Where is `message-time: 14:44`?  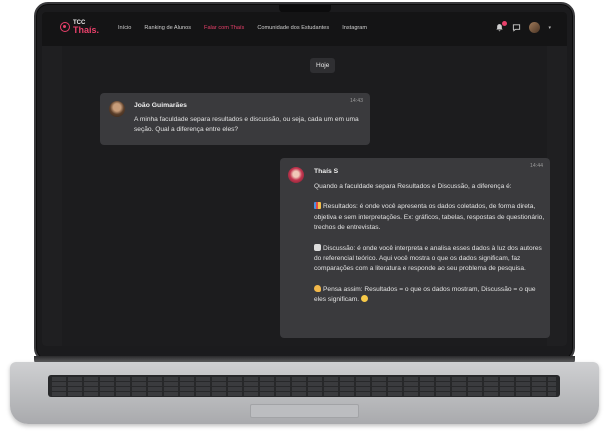 message-time: 14:44 is located at coordinates (536, 166).